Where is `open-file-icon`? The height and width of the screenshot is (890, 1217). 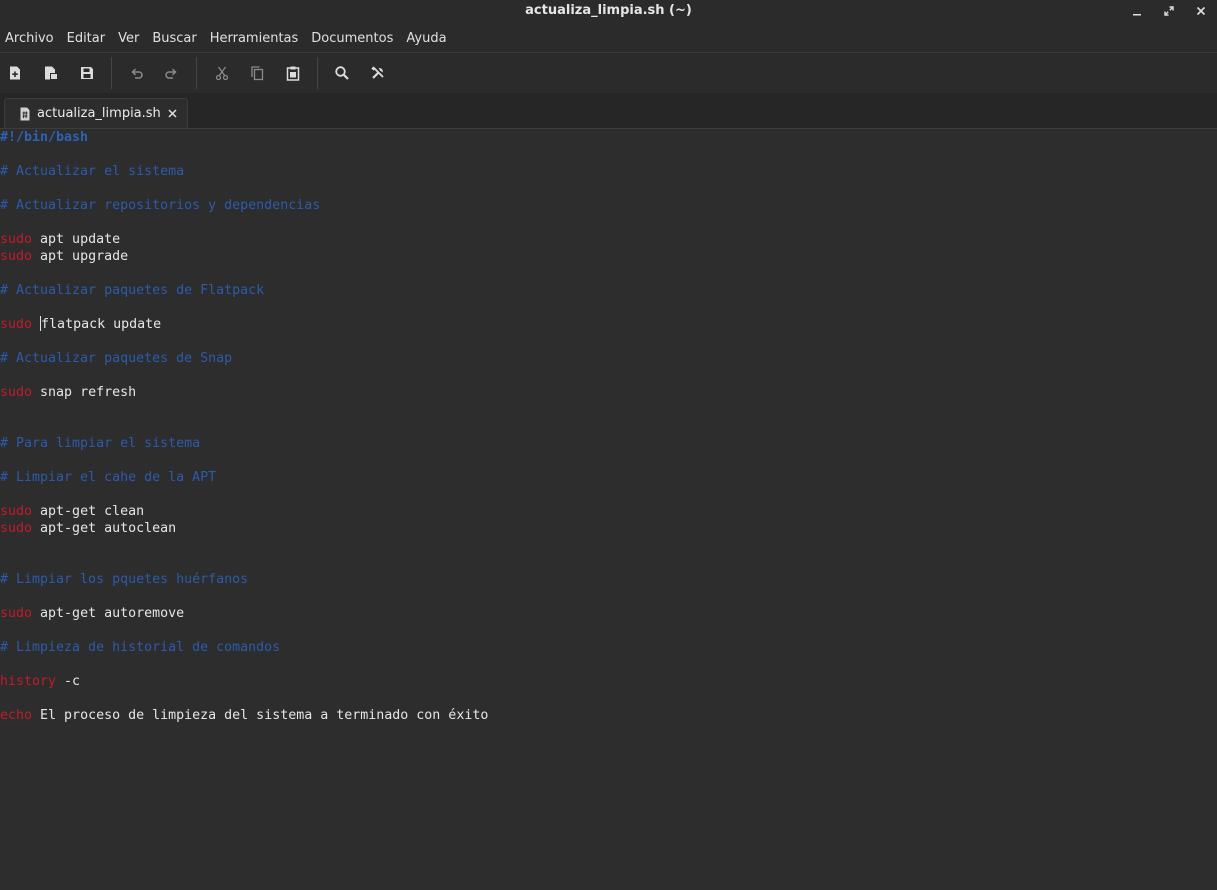
open-file-icon is located at coordinates (51, 73).